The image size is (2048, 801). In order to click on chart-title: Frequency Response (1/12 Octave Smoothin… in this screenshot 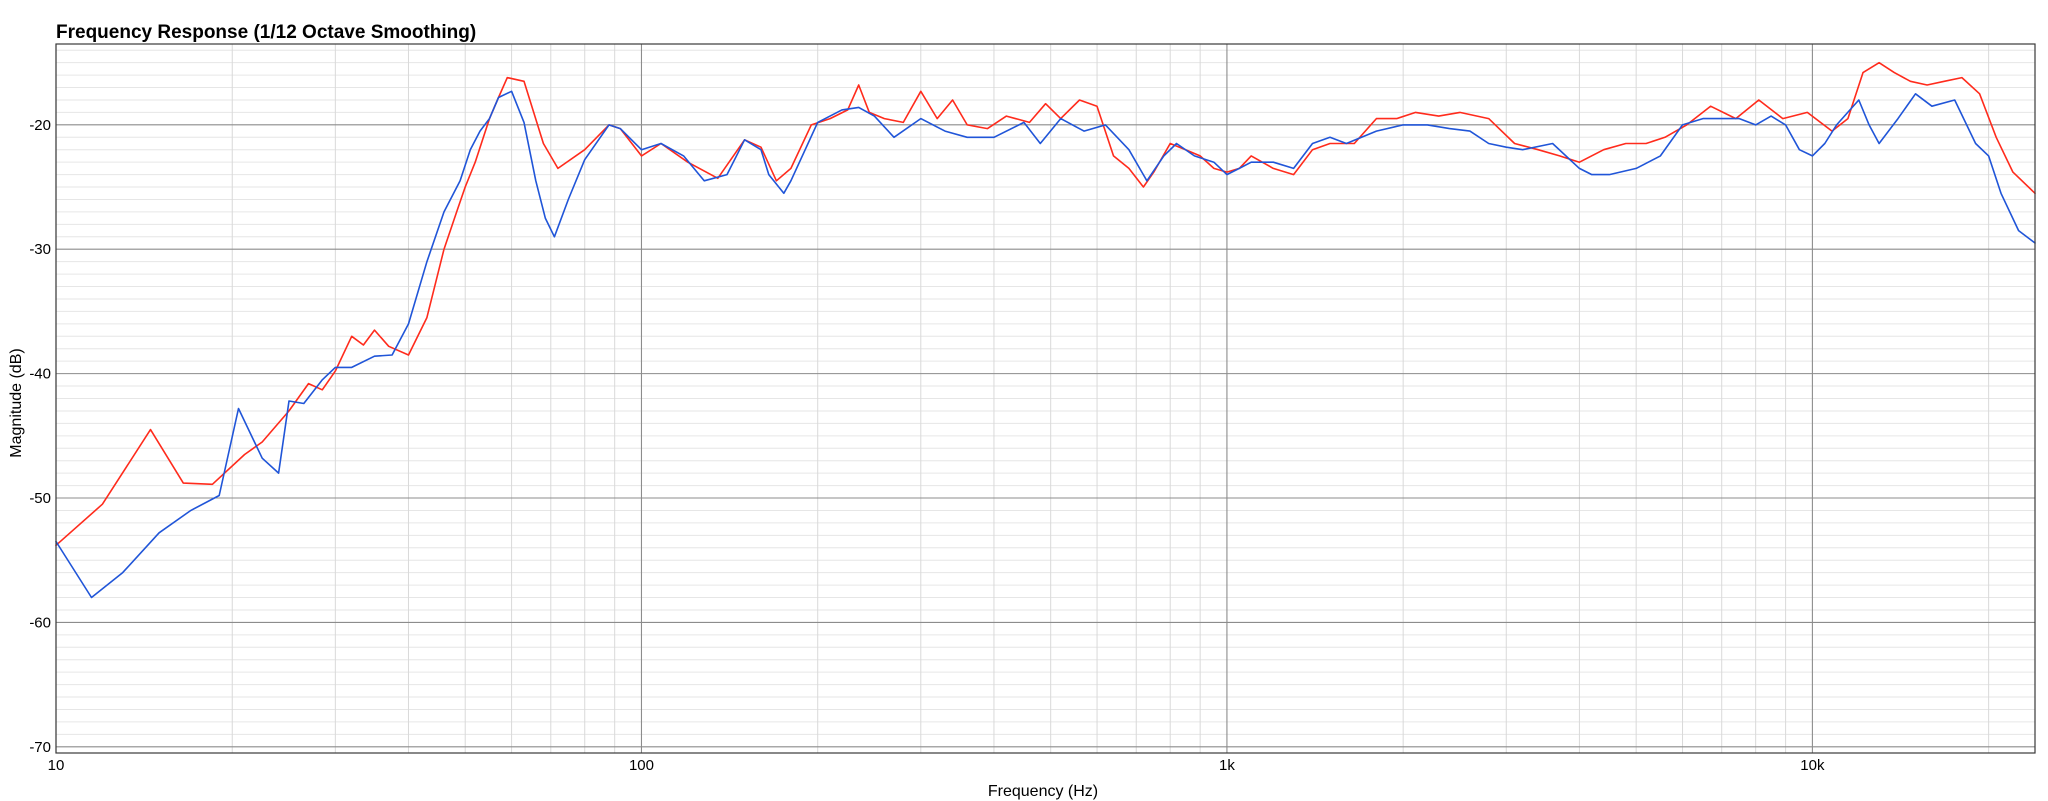, I will do `click(266, 32)`.